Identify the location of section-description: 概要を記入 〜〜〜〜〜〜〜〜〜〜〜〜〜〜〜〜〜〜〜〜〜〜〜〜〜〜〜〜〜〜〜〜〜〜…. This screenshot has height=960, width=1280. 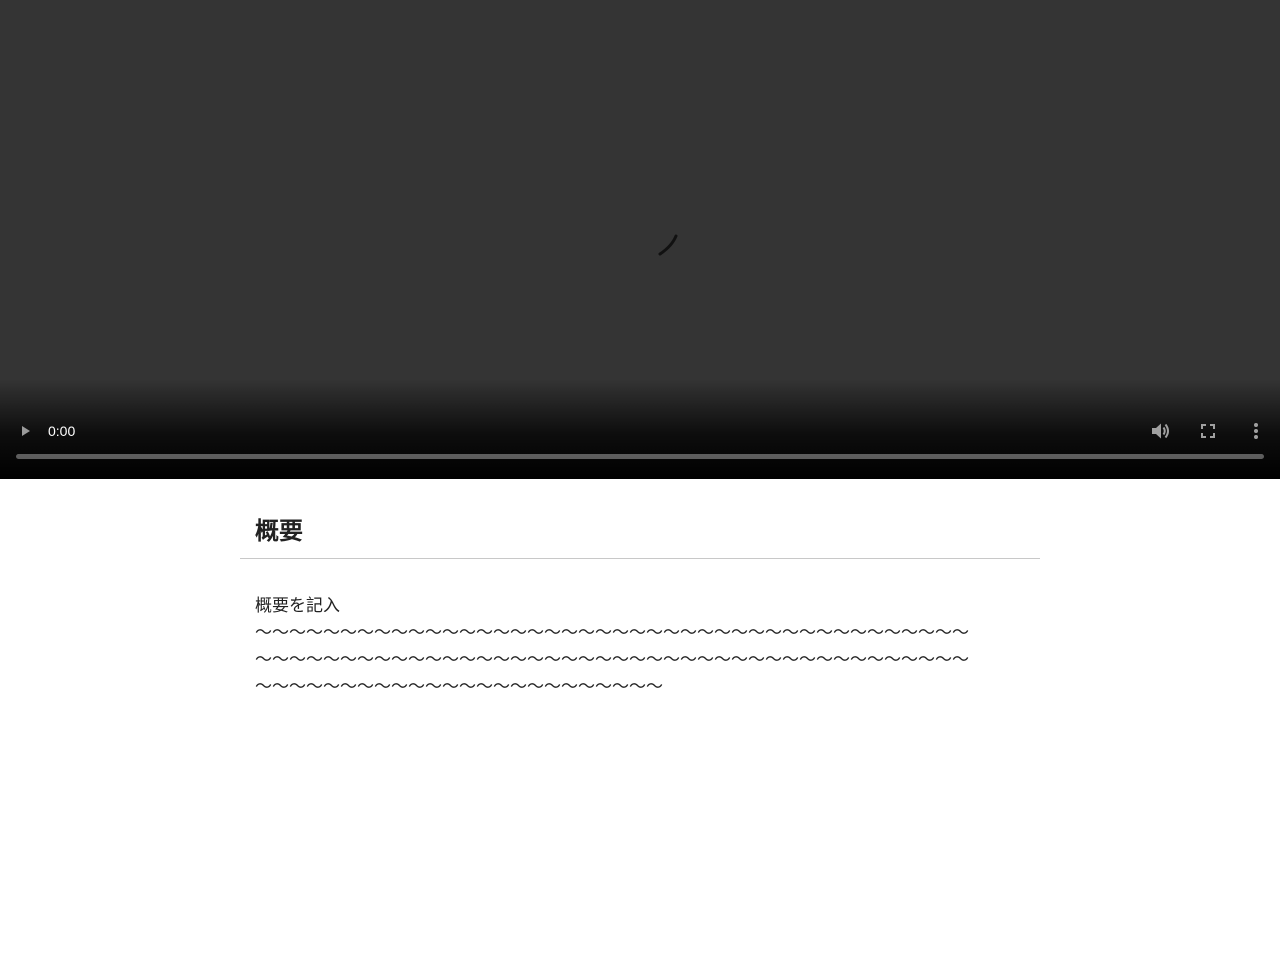
(632, 630).